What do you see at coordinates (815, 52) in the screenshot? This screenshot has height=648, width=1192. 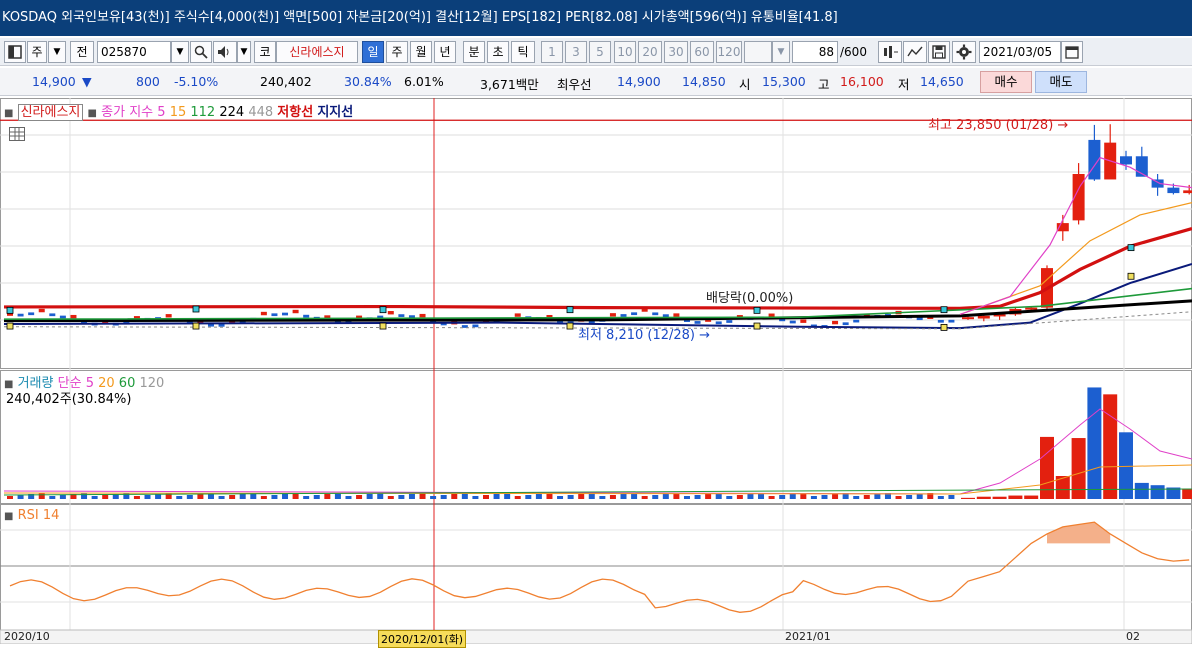 I see `display-count-input: 88` at bounding box center [815, 52].